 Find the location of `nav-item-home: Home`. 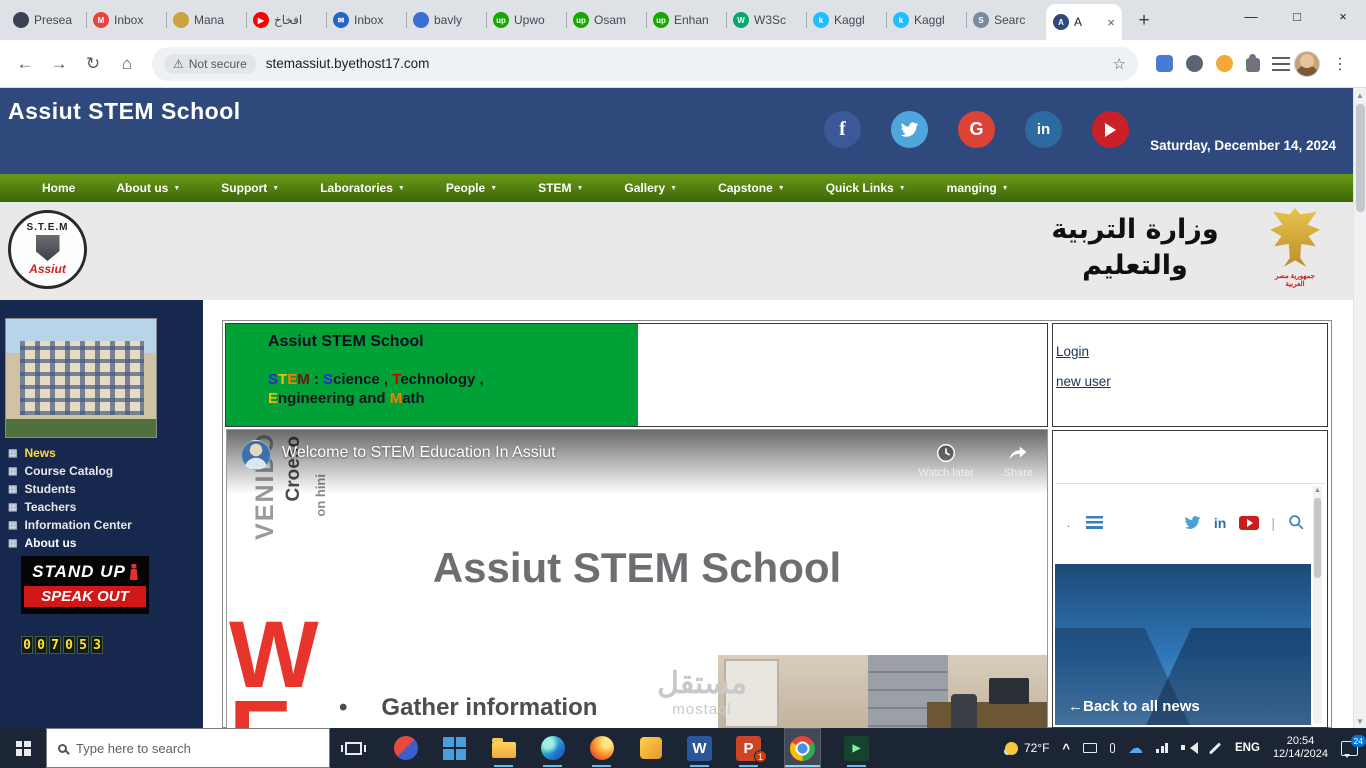

nav-item-home: Home is located at coordinates (59, 188).